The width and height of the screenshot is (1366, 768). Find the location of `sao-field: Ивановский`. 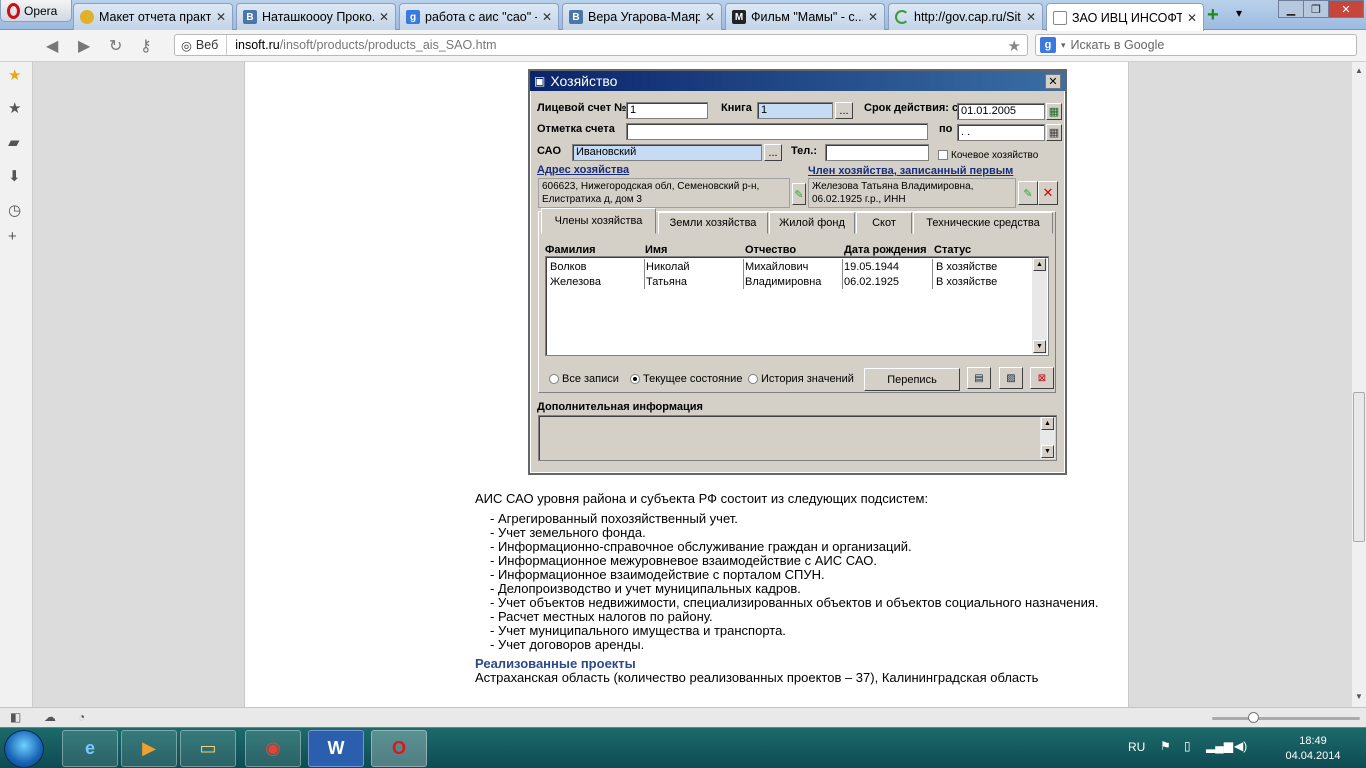

sao-field: Ивановский is located at coordinates (667, 152).